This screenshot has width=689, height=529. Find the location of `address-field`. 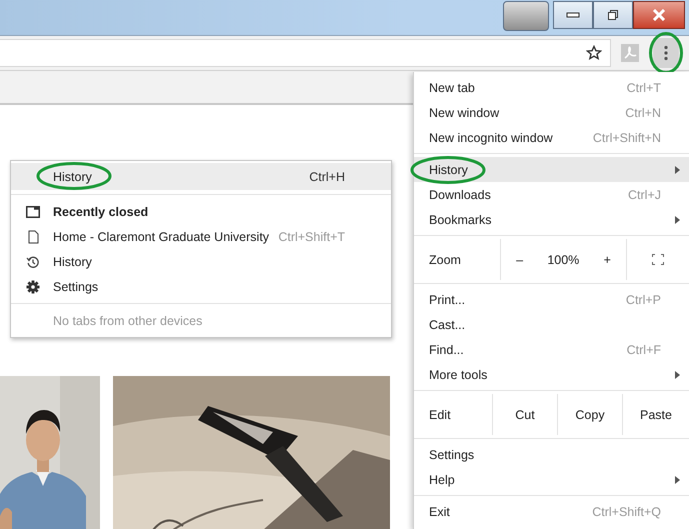

address-field is located at coordinates (305, 53).